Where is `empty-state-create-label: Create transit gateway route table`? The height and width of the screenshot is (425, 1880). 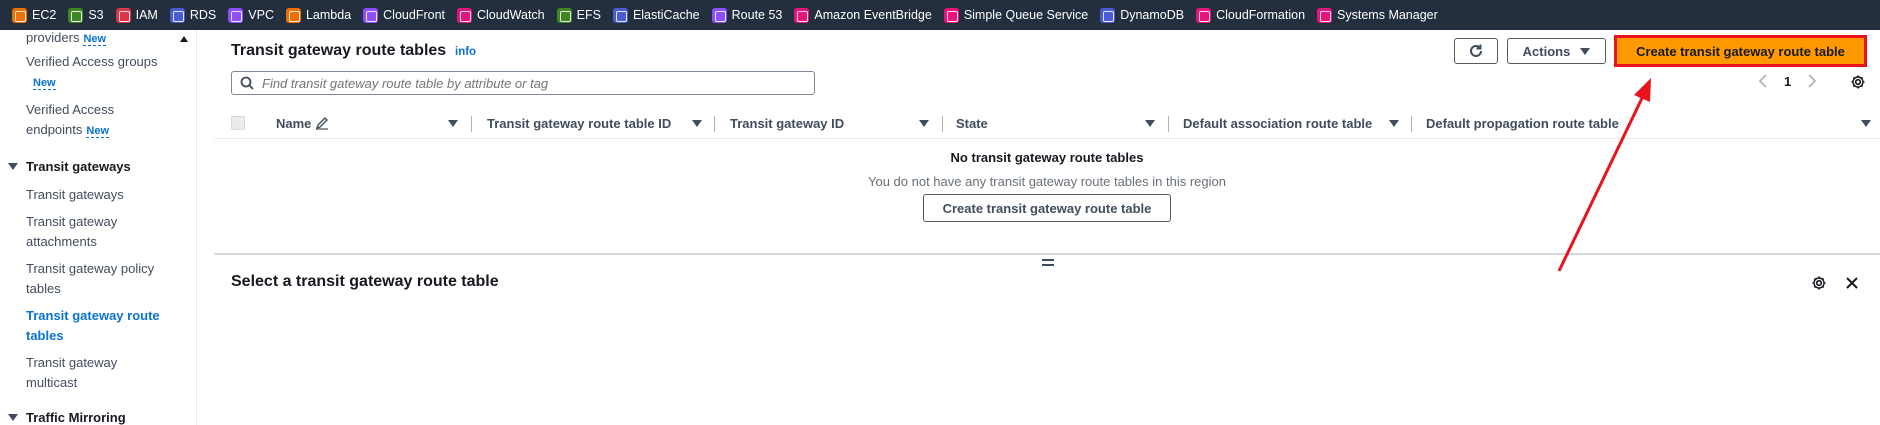
empty-state-create-label: Create transit gateway route table is located at coordinates (1047, 208).